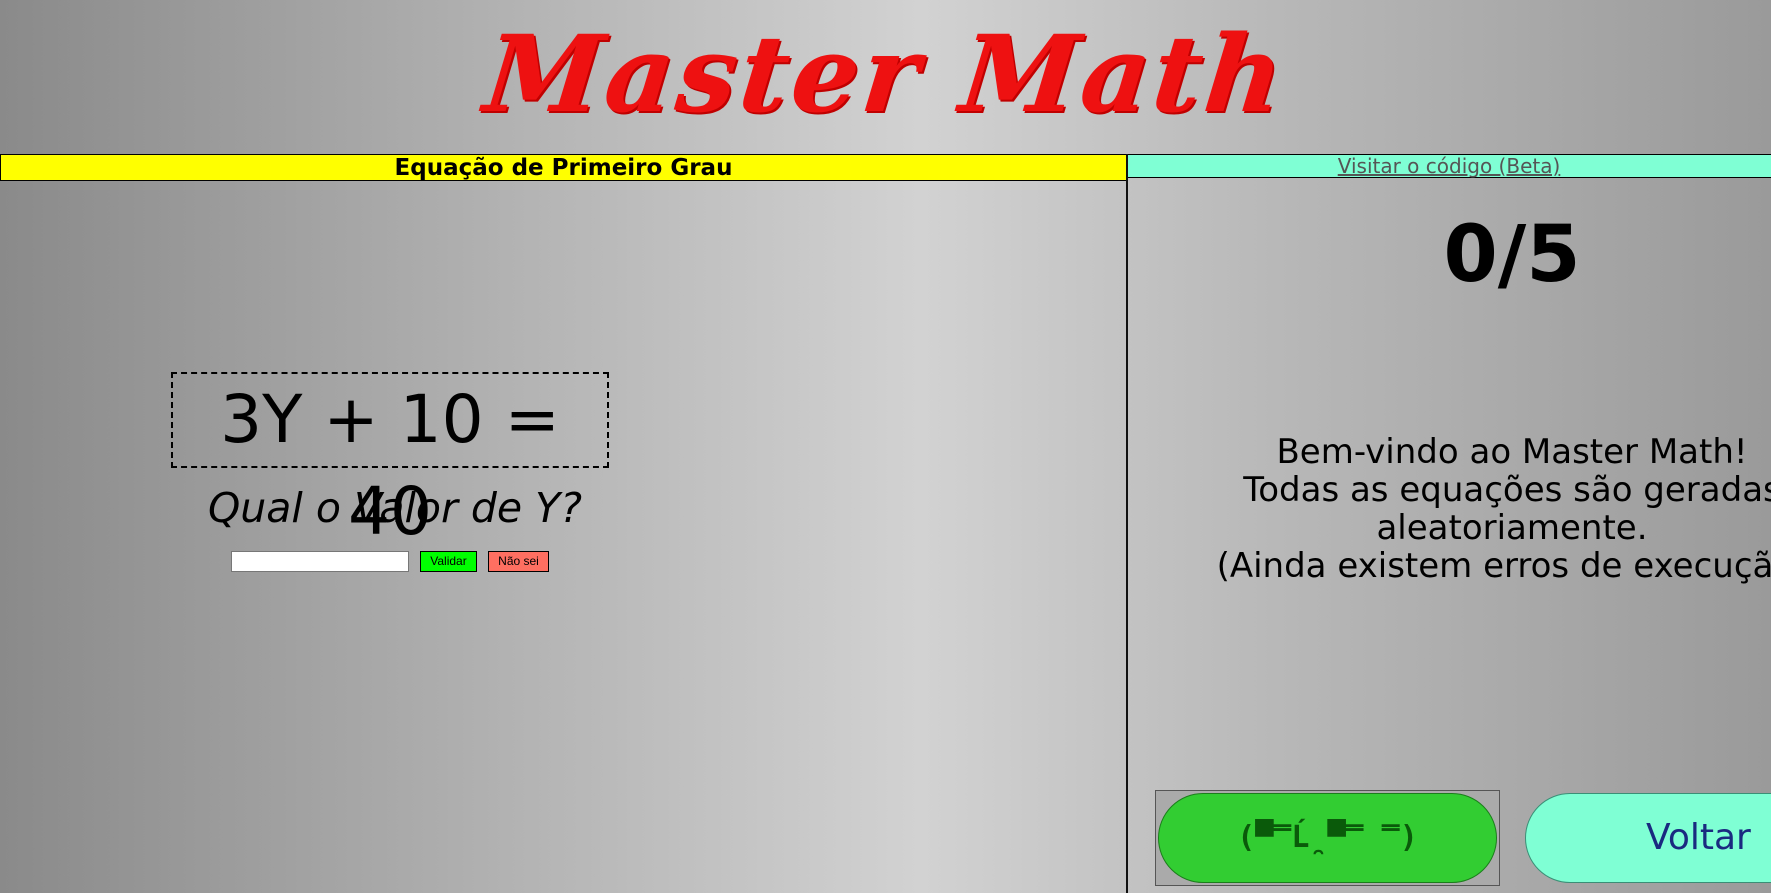 This screenshot has height=893, width=1771. What do you see at coordinates (1512, 528) in the screenshot?
I see `welcome-line: aleatoriamente.` at bounding box center [1512, 528].